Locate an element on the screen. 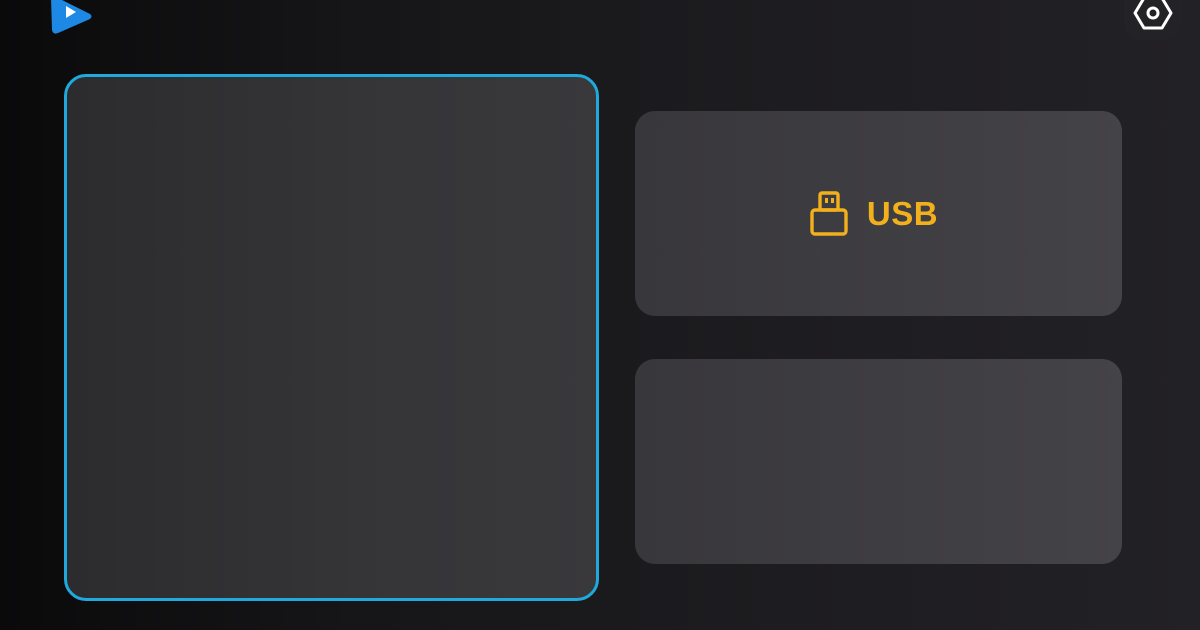 The image size is (1200, 630). usb-drive-icon is located at coordinates (829, 214).